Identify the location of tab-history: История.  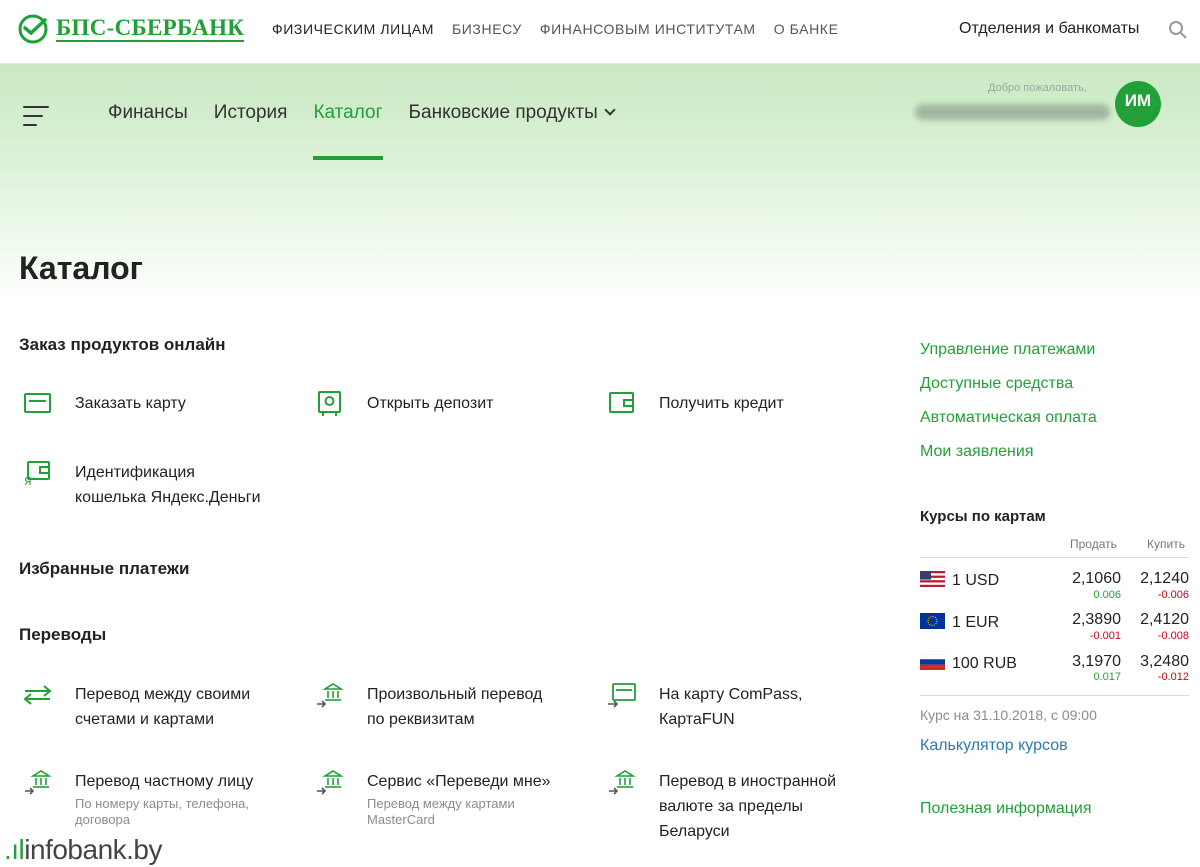
(251, 131).